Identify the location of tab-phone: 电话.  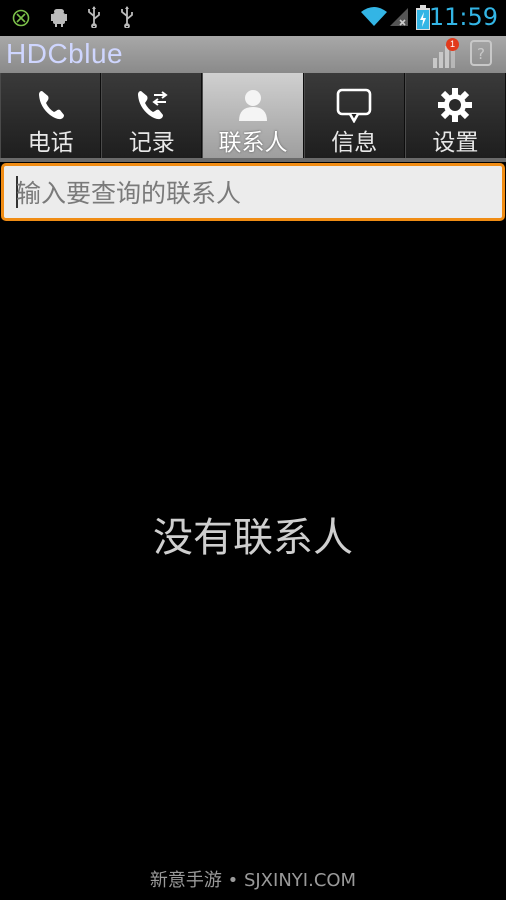
(51, 115).